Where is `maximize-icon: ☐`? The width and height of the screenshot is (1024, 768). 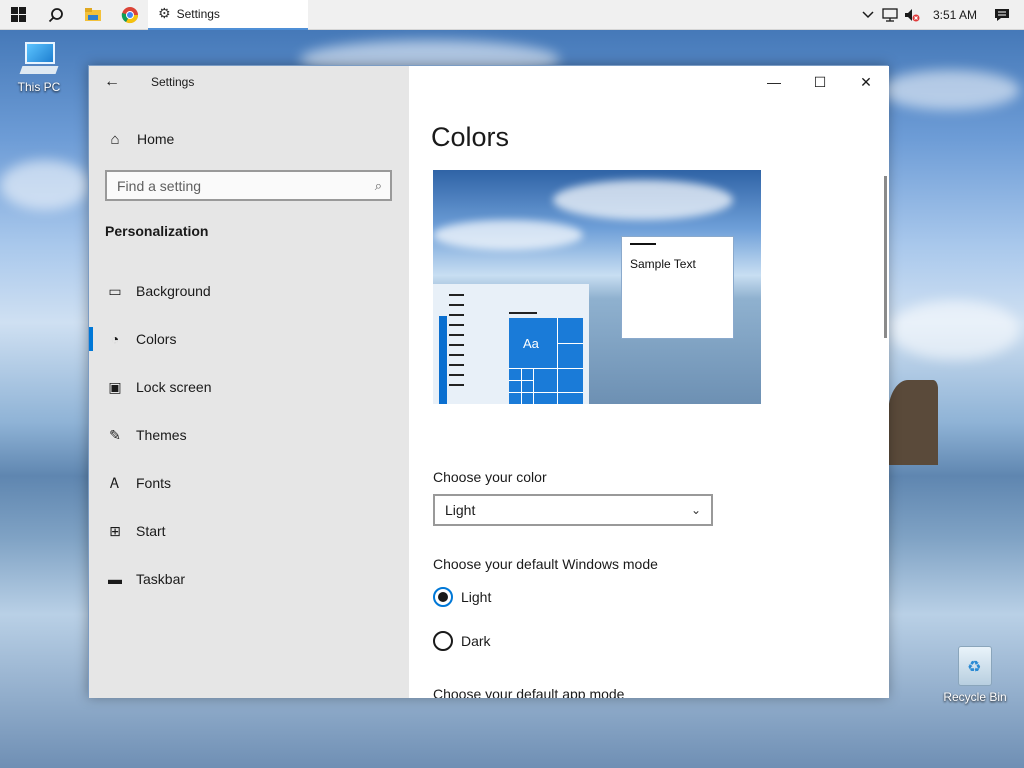
maximize-icon: ☐ is located at coordinates (820, 81).